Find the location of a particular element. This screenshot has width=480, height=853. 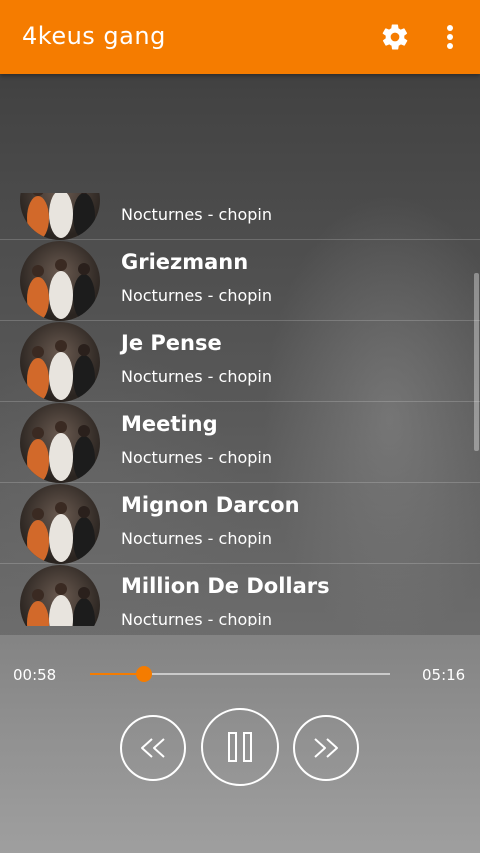

settings-button is located at coordinates (395, 37).